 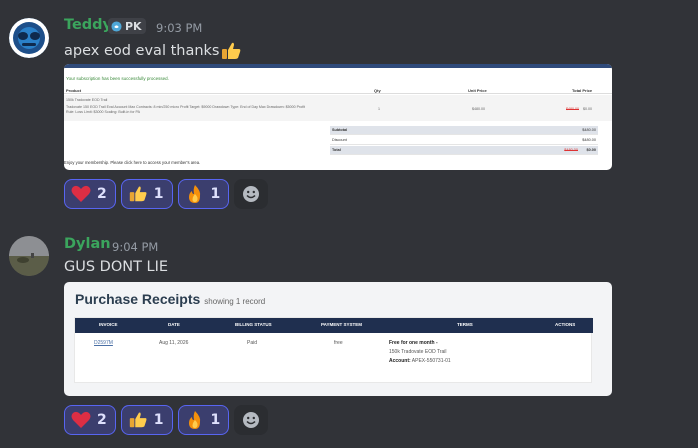 I want to click on guild-tag: PK, so click(x=127, y=26).